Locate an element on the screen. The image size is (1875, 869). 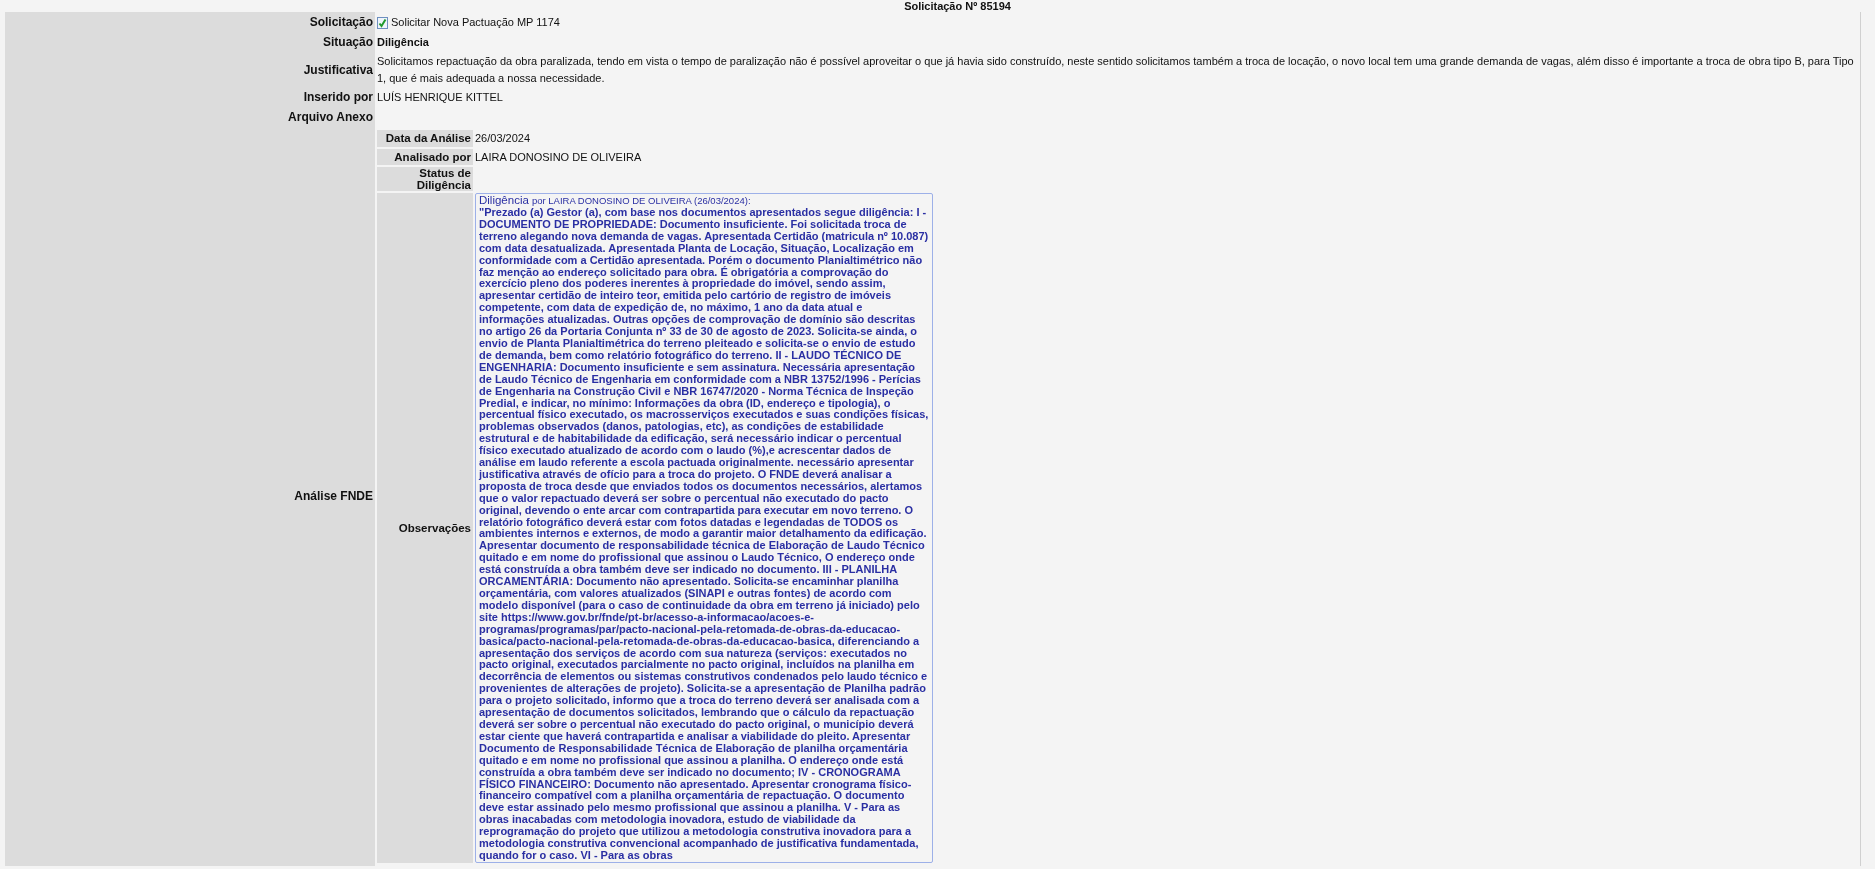
field-label: Analisado por is located at coordinates (425, 156).